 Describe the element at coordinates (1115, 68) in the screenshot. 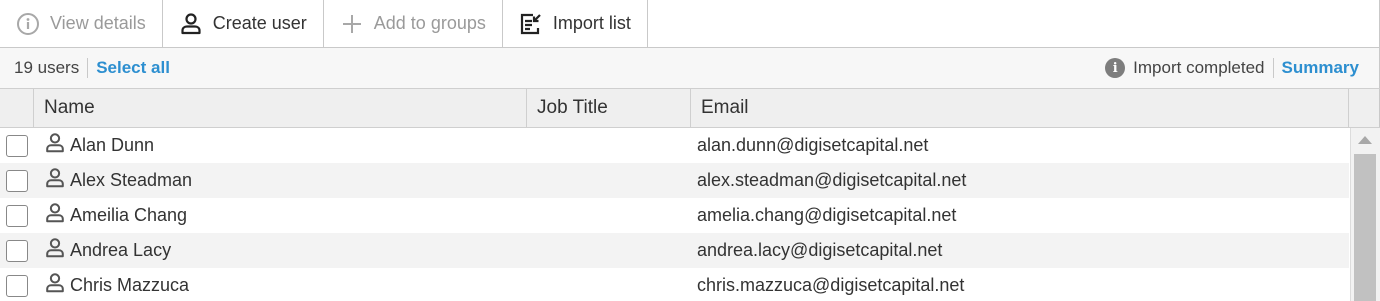

I see `info-icon: i` at that location.